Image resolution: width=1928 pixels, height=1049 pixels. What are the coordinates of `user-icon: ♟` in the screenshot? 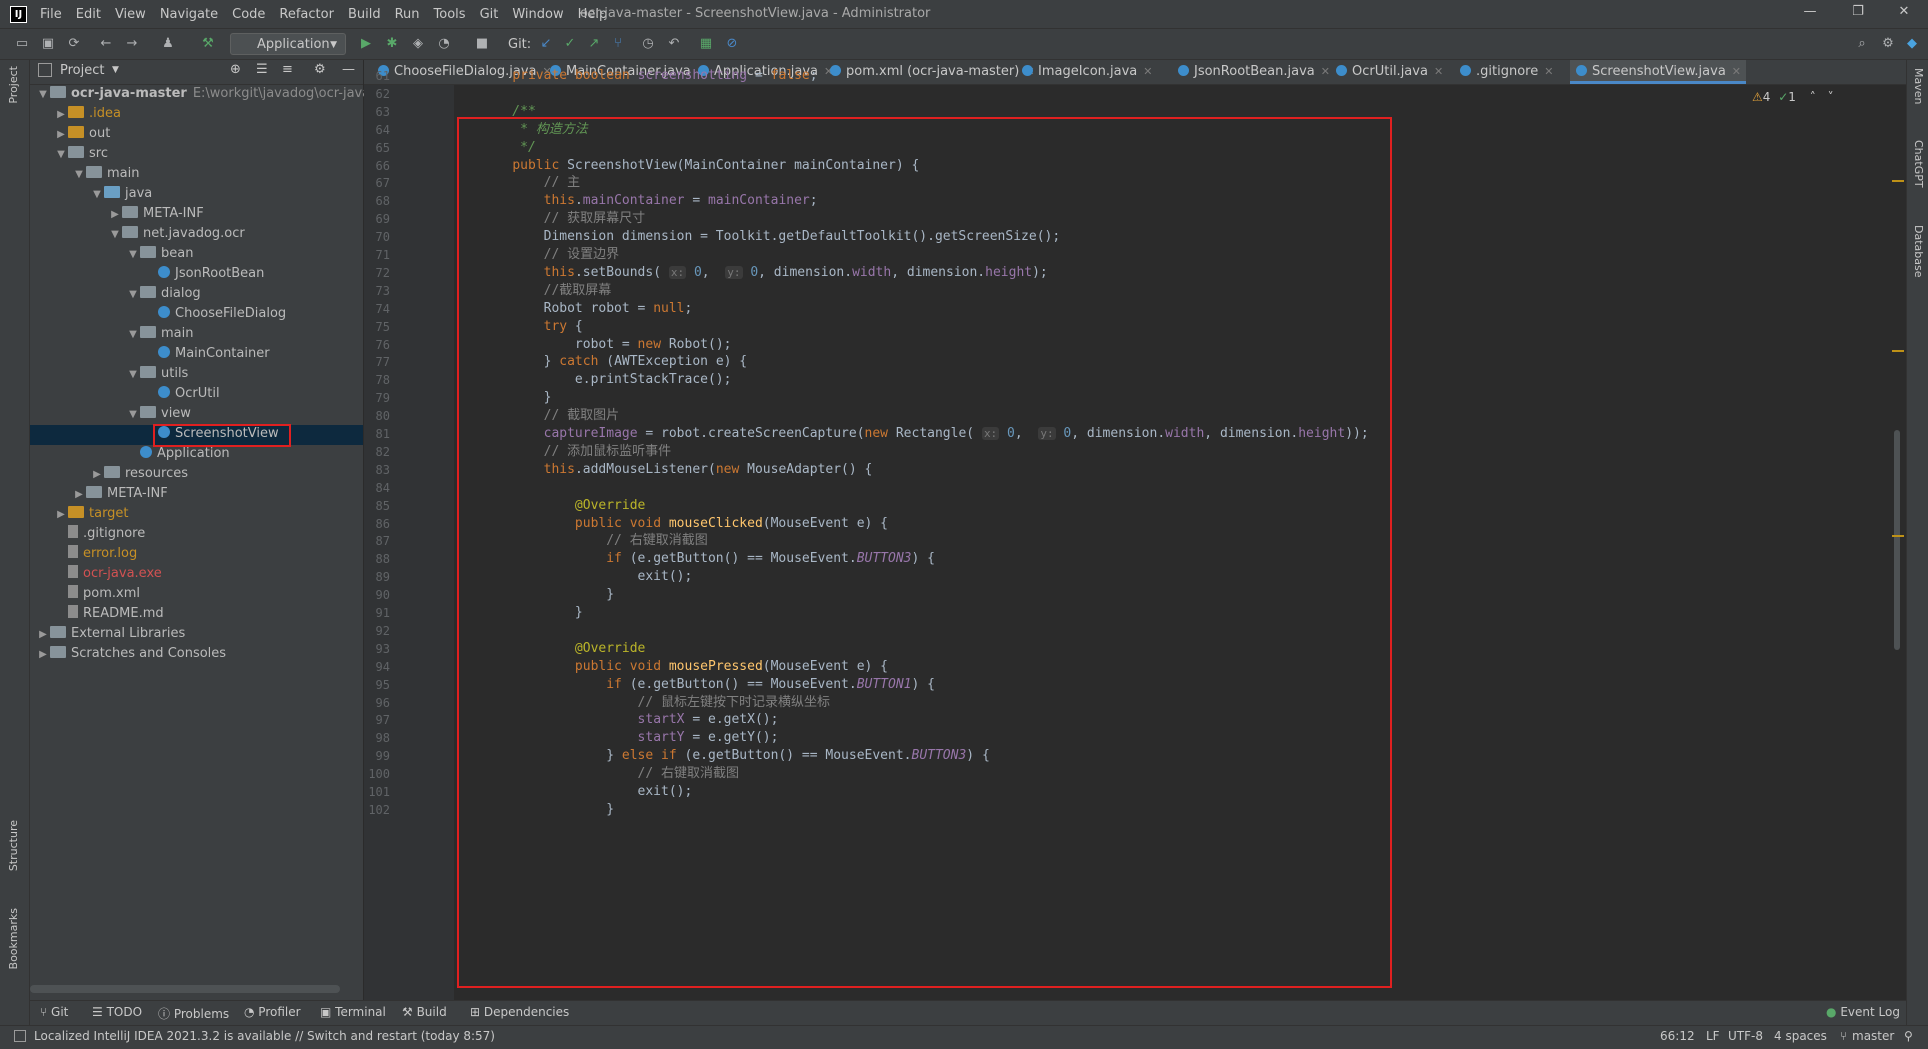 It's located at (168, 44).